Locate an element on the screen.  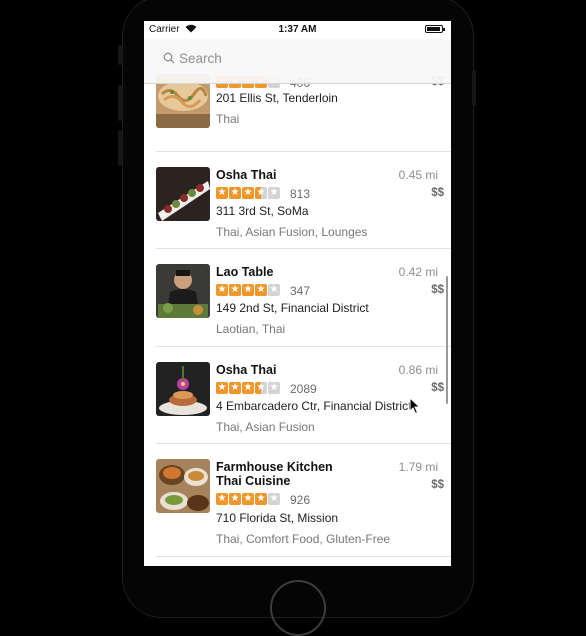
categories: Thai, Asian Fusion, Lounges is located at coordinates (292, 232).